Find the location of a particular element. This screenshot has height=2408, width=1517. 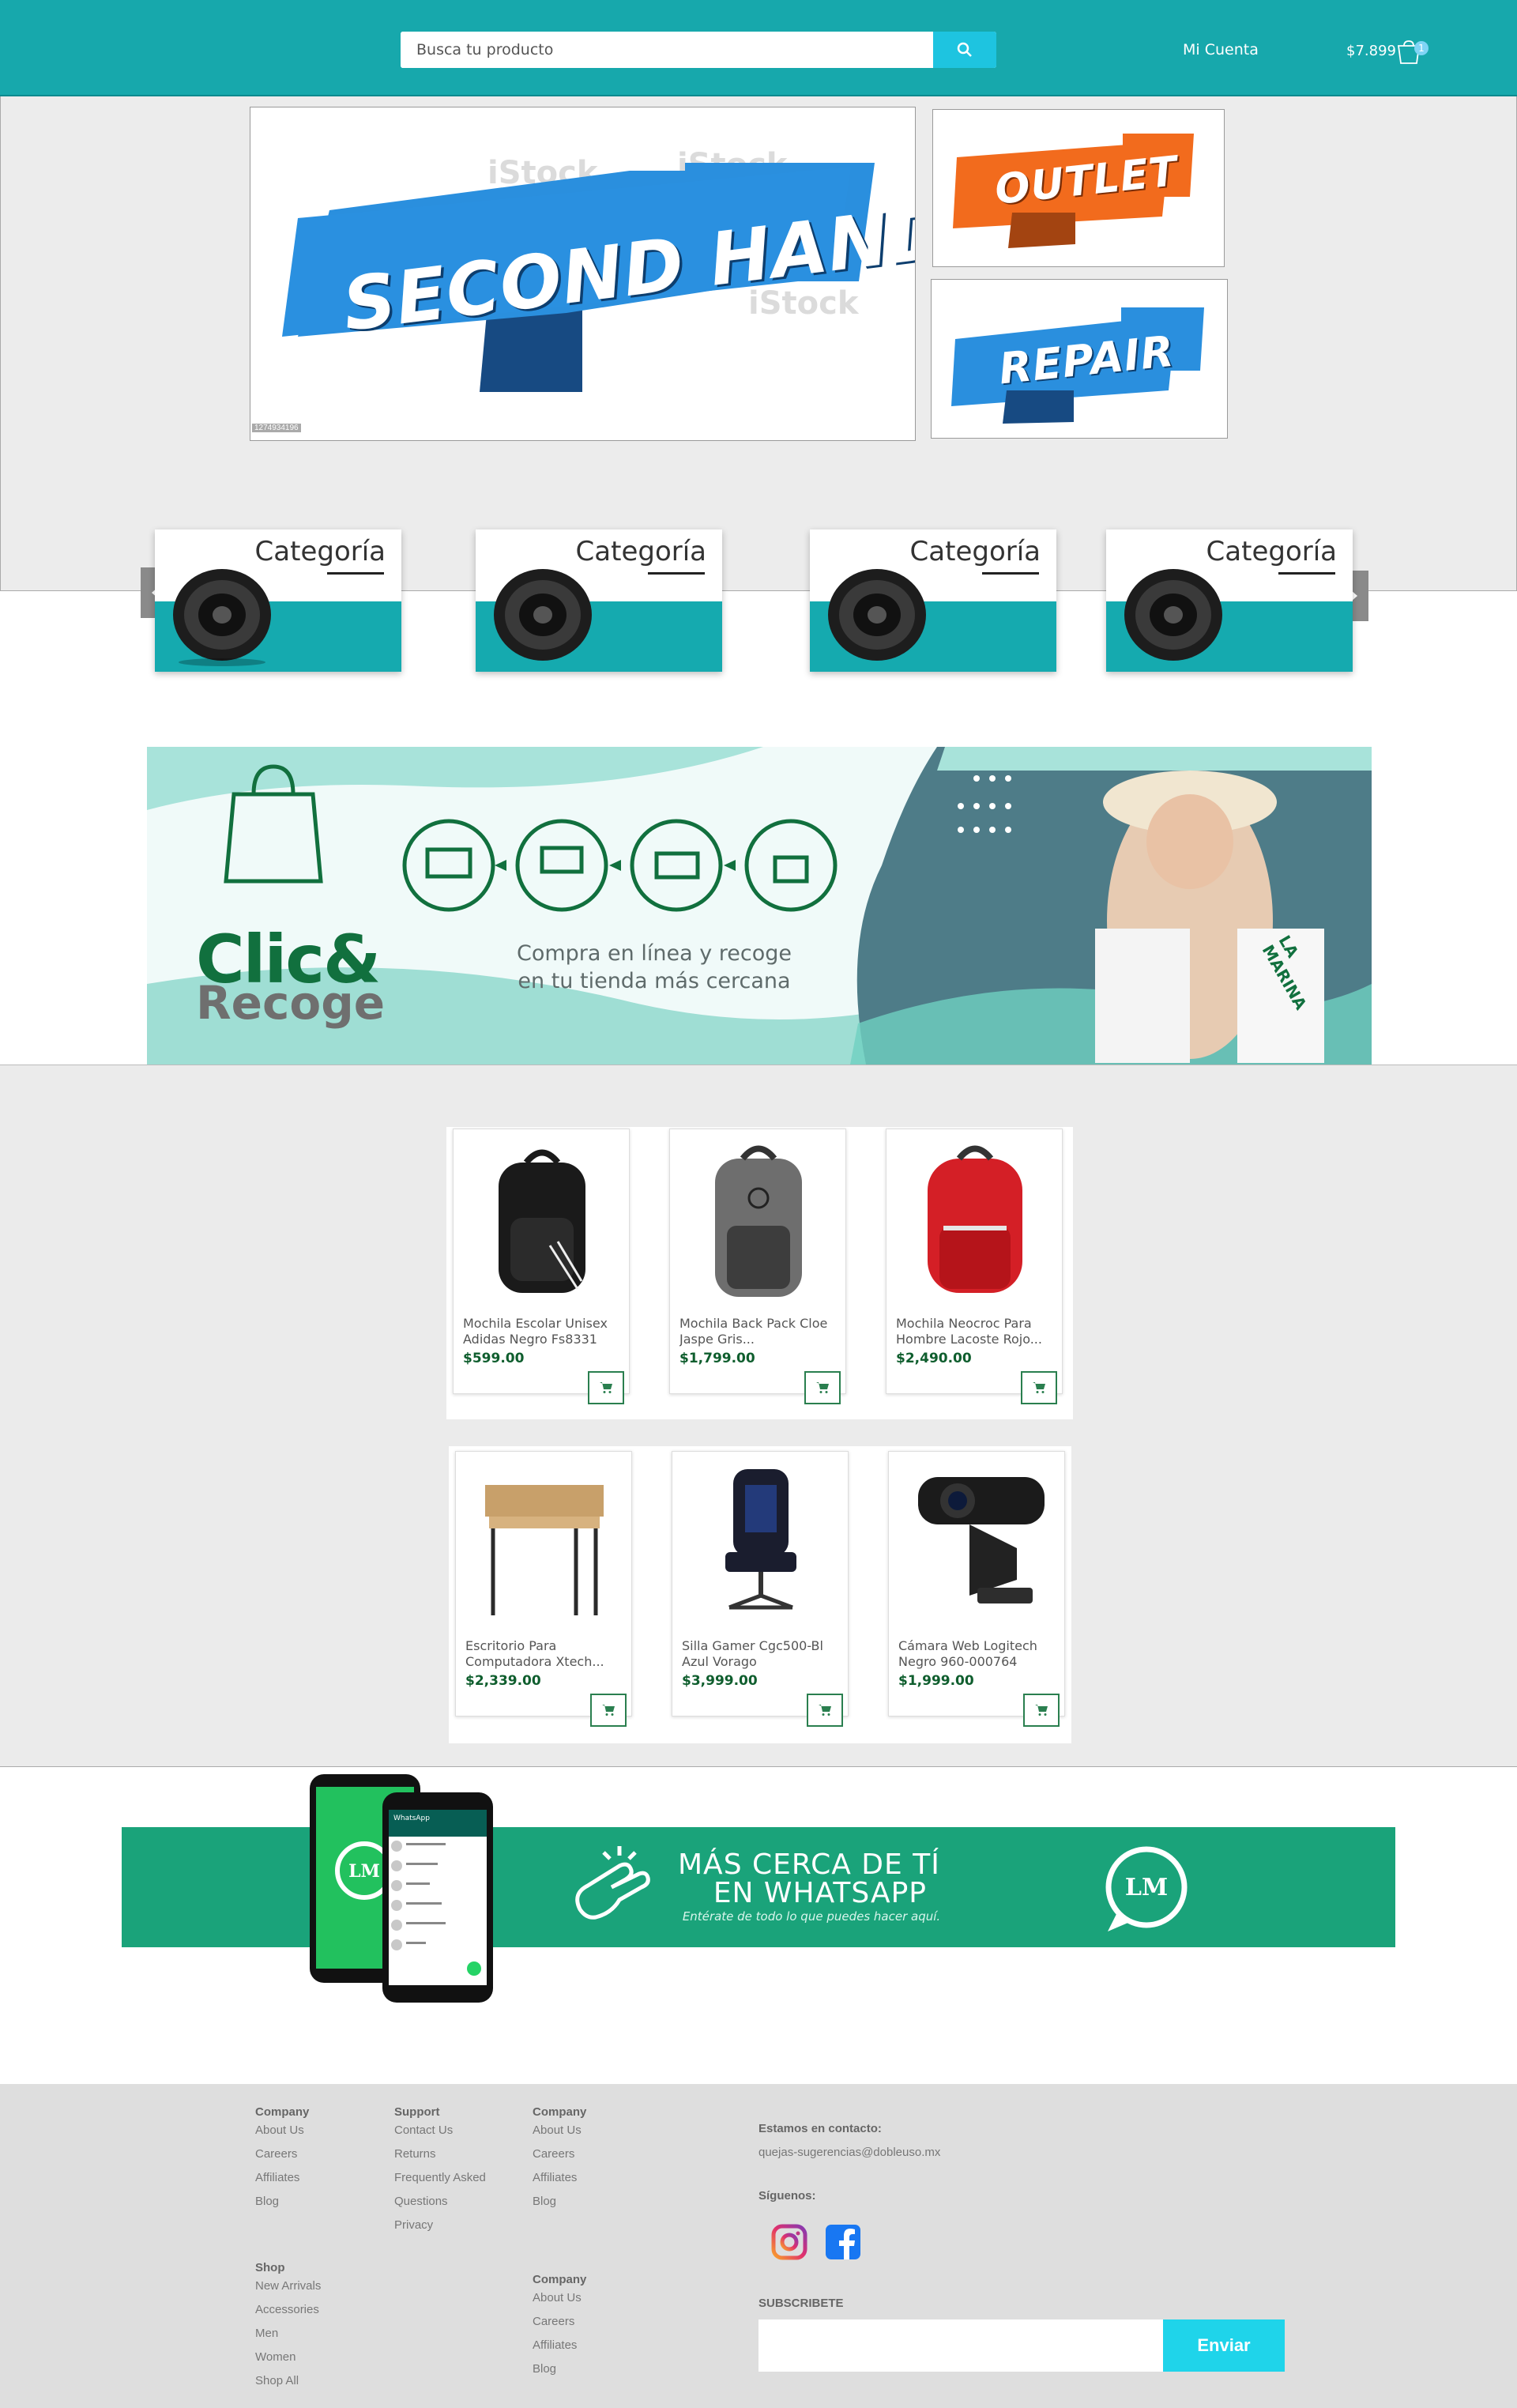

contact-email: quejas-sugerencias@dobleuso.mx is located at coordinates (849, 2153).